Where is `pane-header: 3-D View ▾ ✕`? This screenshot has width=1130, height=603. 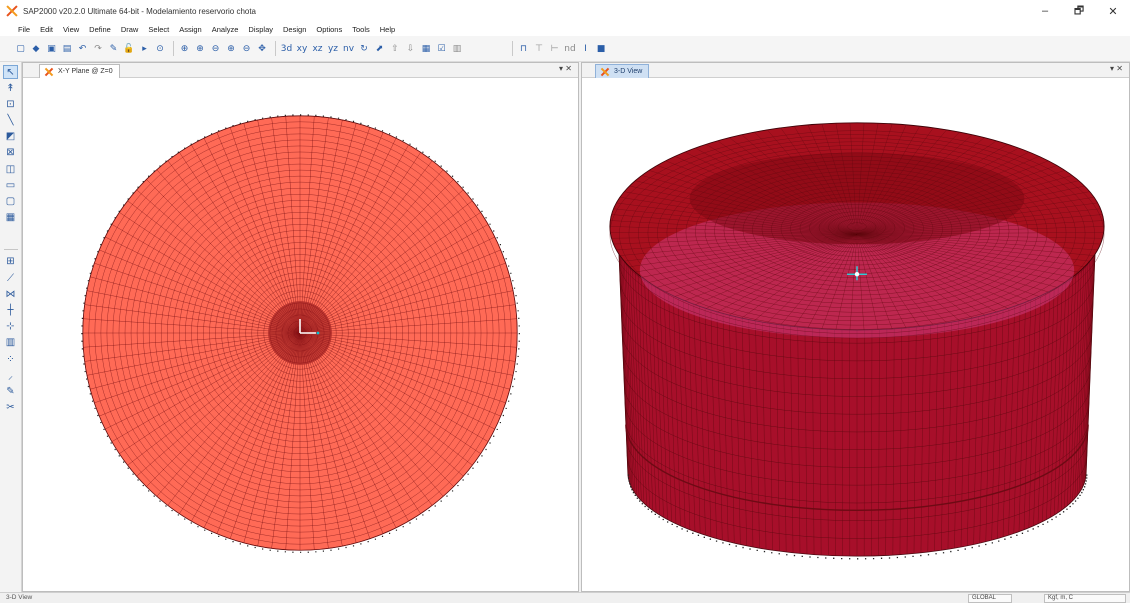
pane-header: 3-D View ▾ ✕ is located at coordinates (855, 70).